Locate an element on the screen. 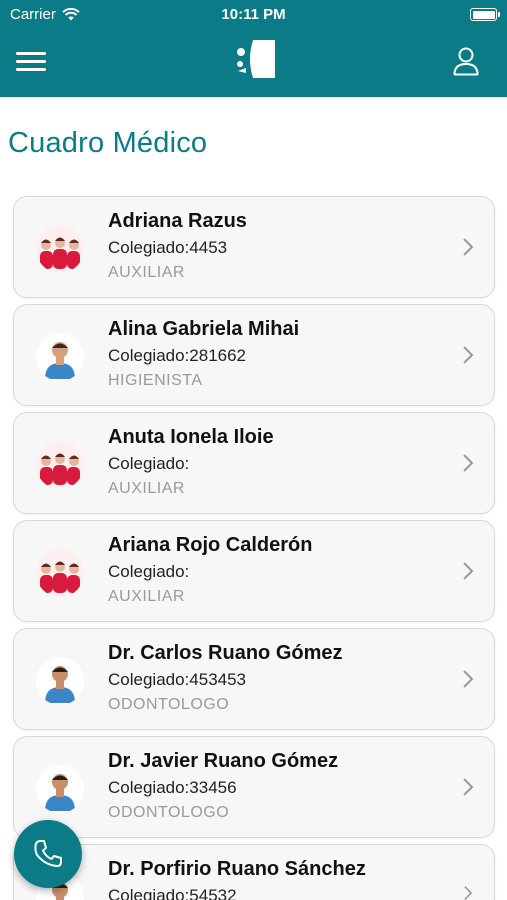 The height and width of the screenshot is (900, 507). page-title: Cuadro Médico is located at coordinates (108, 143).